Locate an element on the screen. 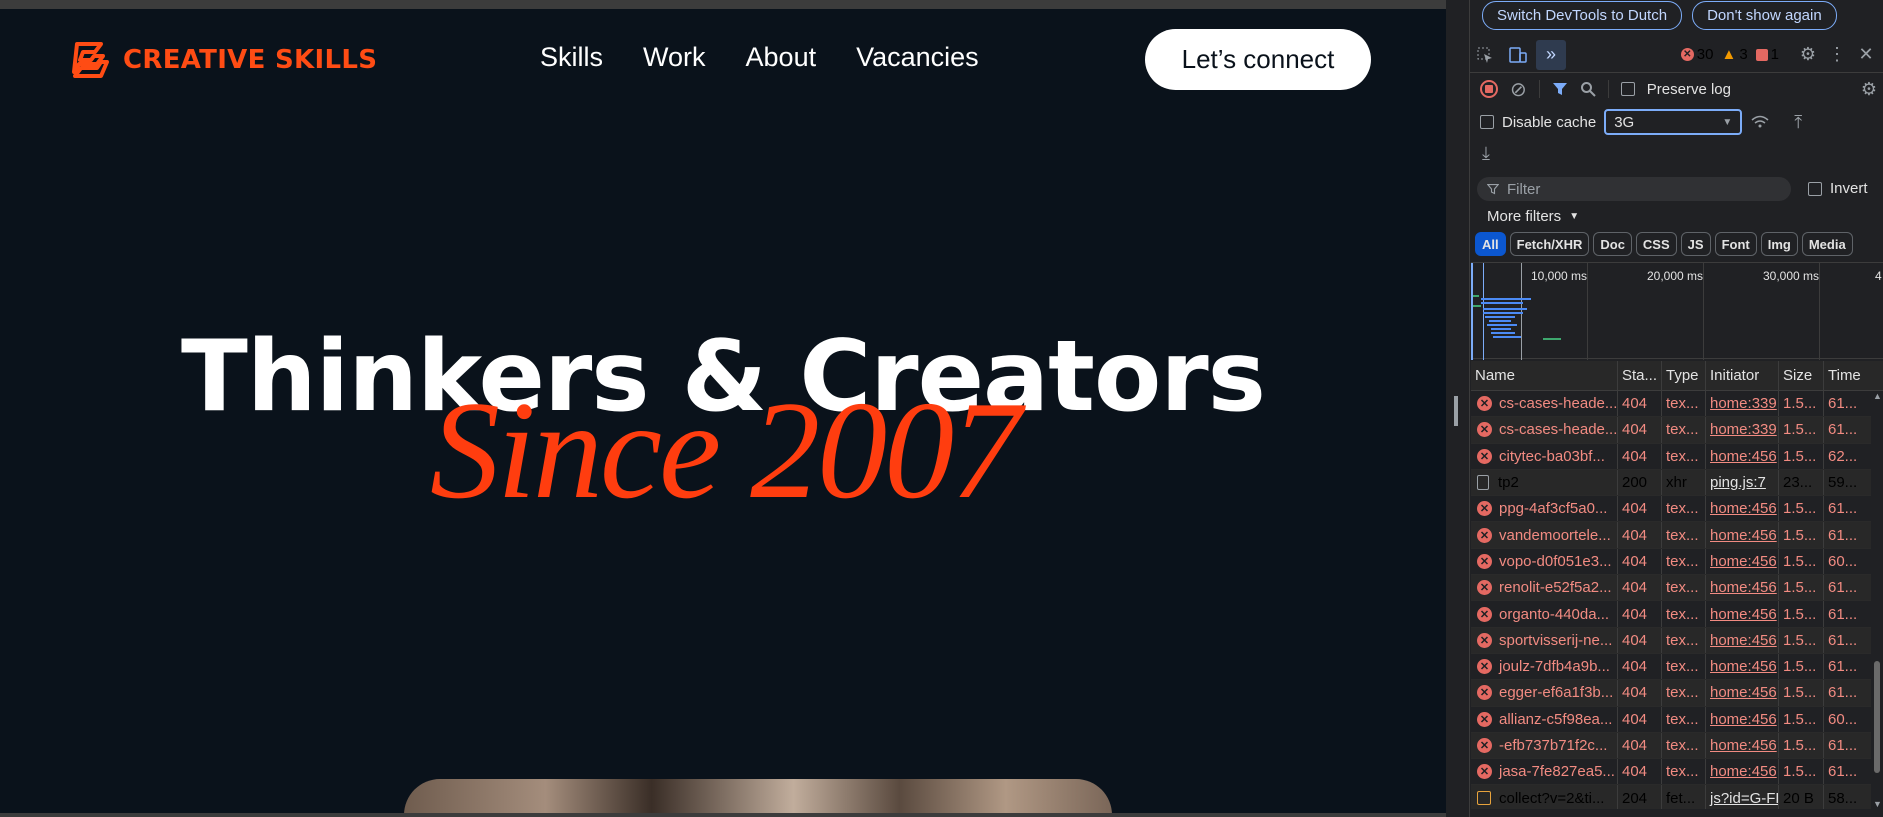 The width and height of the screenshot is (1883, 817). invert-option: Invert is located at coordinates (1838, 188).